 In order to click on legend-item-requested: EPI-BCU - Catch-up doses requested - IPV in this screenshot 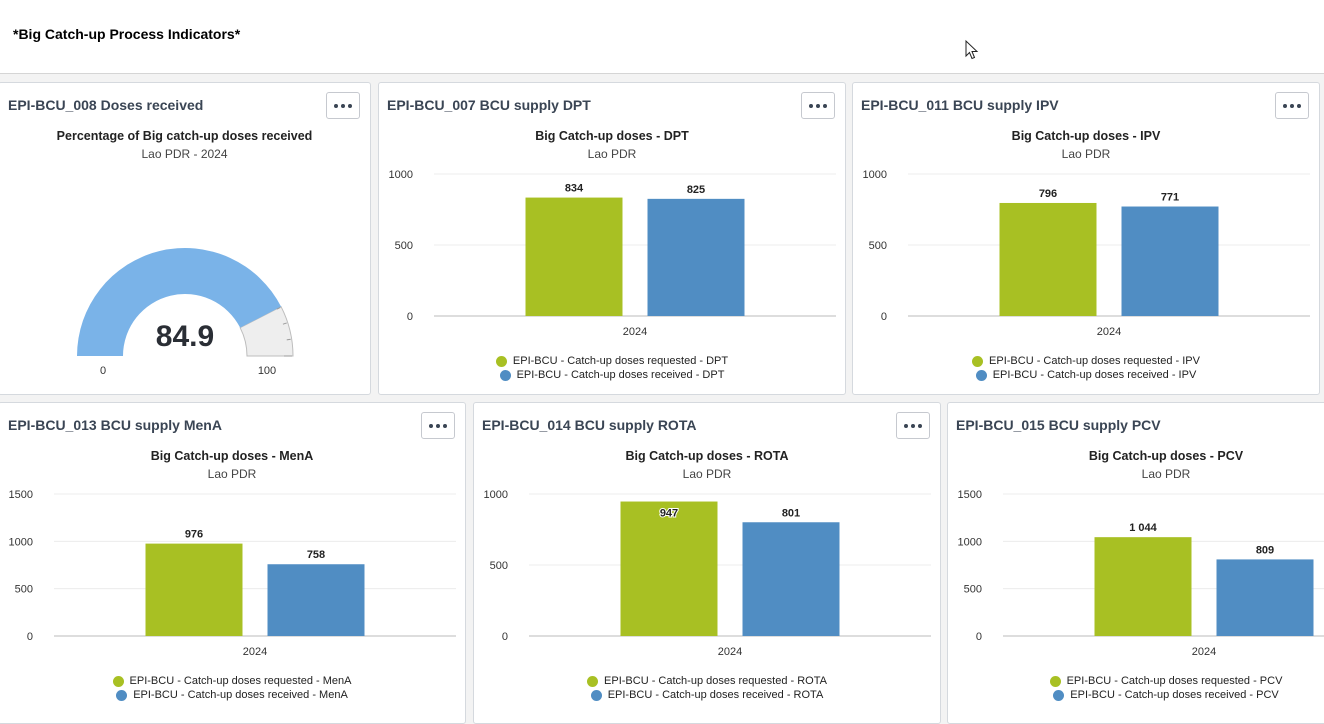, I will do `click(1086, 361)`.